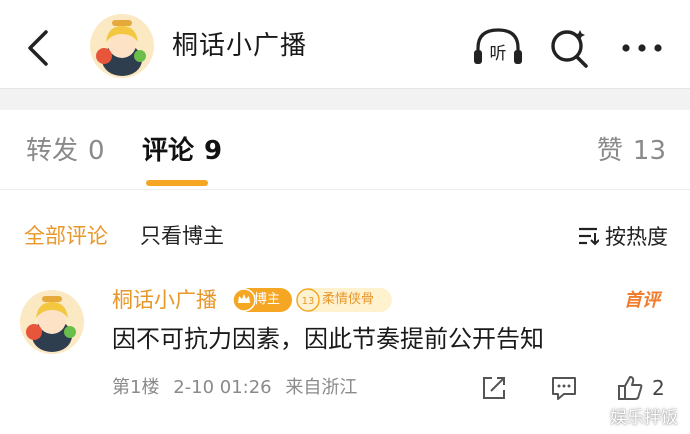 The height and width of the screenshot is (434, 690). Describe the element at coordinates (222, 387) in the screenshot. I see `comment-time: 2-10 01:26` at that location.